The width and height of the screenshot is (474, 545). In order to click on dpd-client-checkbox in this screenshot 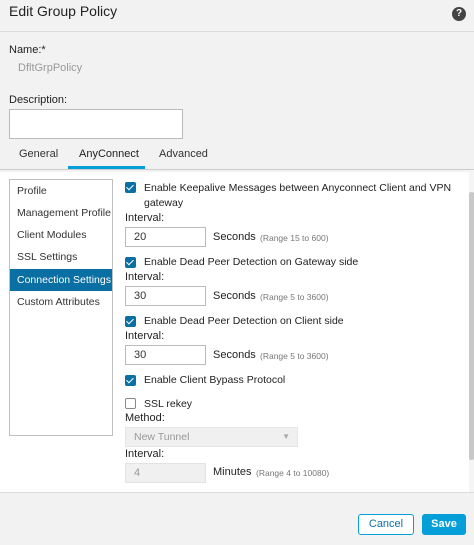, I will do `click(130, 321)`.